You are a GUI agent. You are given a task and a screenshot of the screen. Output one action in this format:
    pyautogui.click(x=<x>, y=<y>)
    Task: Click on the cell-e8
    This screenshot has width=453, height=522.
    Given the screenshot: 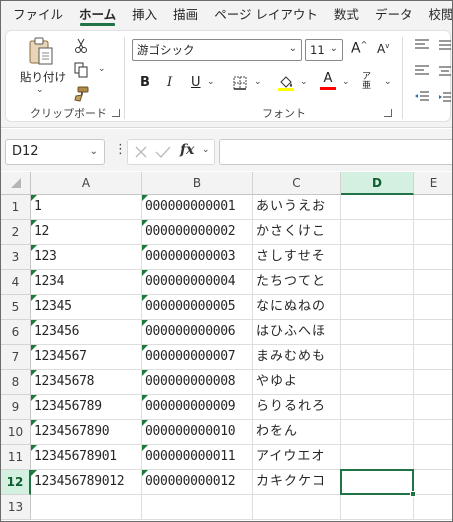 What is the action you would take?
    pyautogui.click(x=433, y=382)
    